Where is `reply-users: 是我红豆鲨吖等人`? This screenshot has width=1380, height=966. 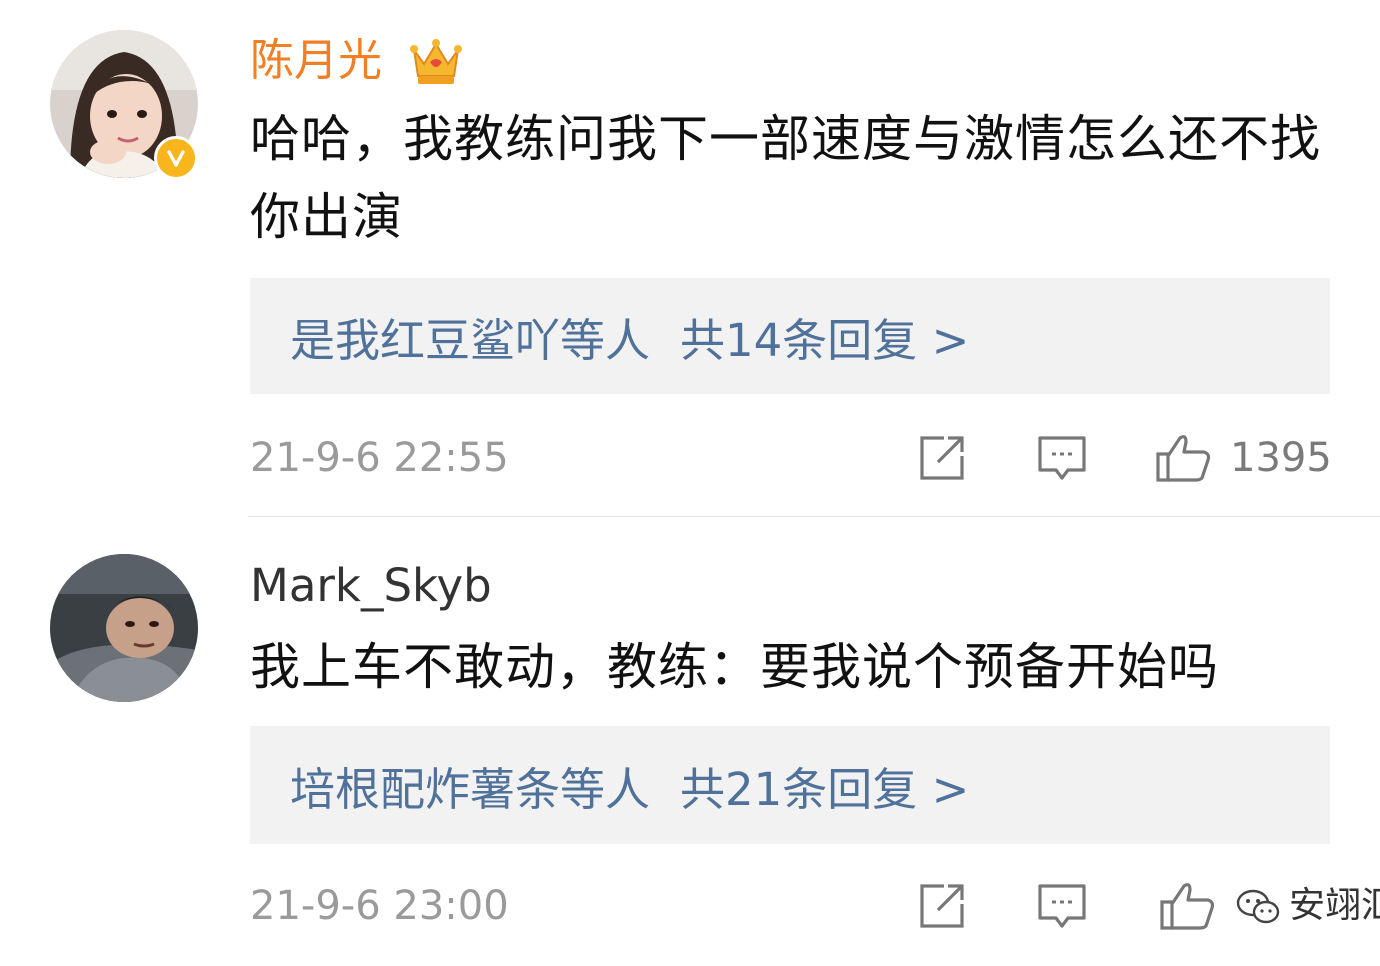
reply-users: 是我红豆鲨吖等人 is located at coordinates (470, 340).